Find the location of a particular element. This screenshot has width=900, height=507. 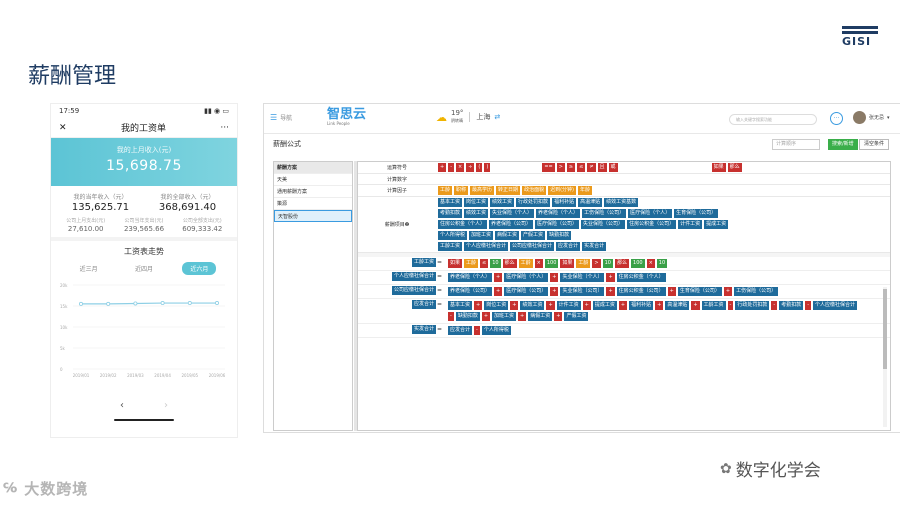

prev-page-icon: ‹ is located at coordinates (122, 405).